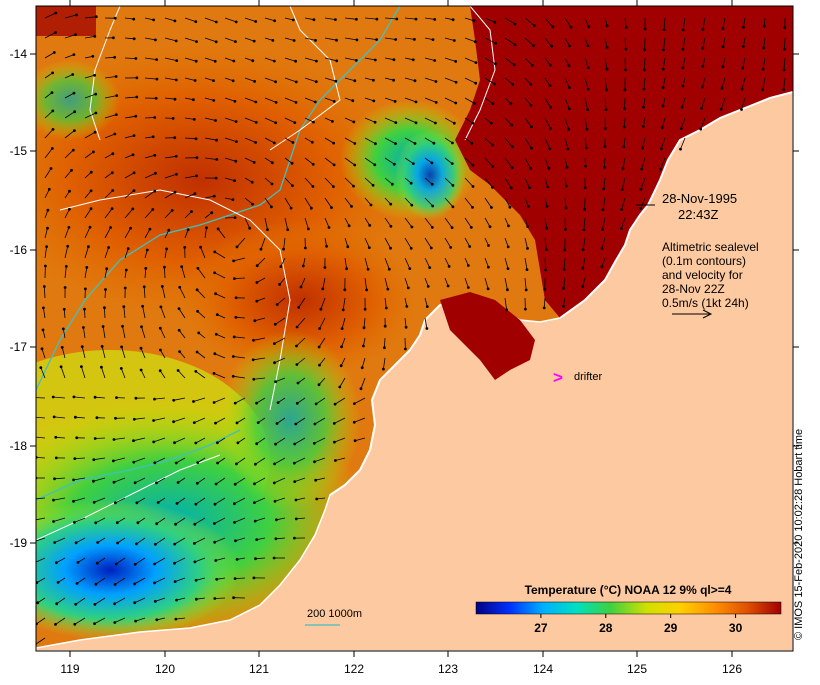 Image resolution: width=820 pixels, height=685 pixels. What do you see at coordinates (699, 198) in the screenshot?
I see `date-line-1: 28-Nov-1995` at bounding box center [699, 198].